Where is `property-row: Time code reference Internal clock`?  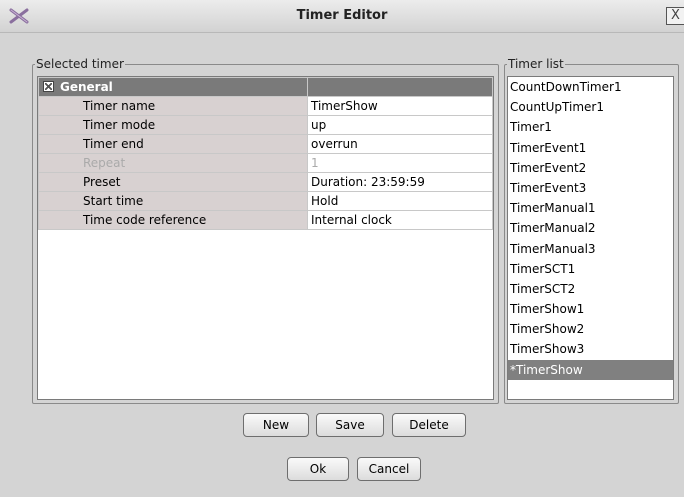 property-row: Time code reference Internal clock is located at coordinates (265, 220).